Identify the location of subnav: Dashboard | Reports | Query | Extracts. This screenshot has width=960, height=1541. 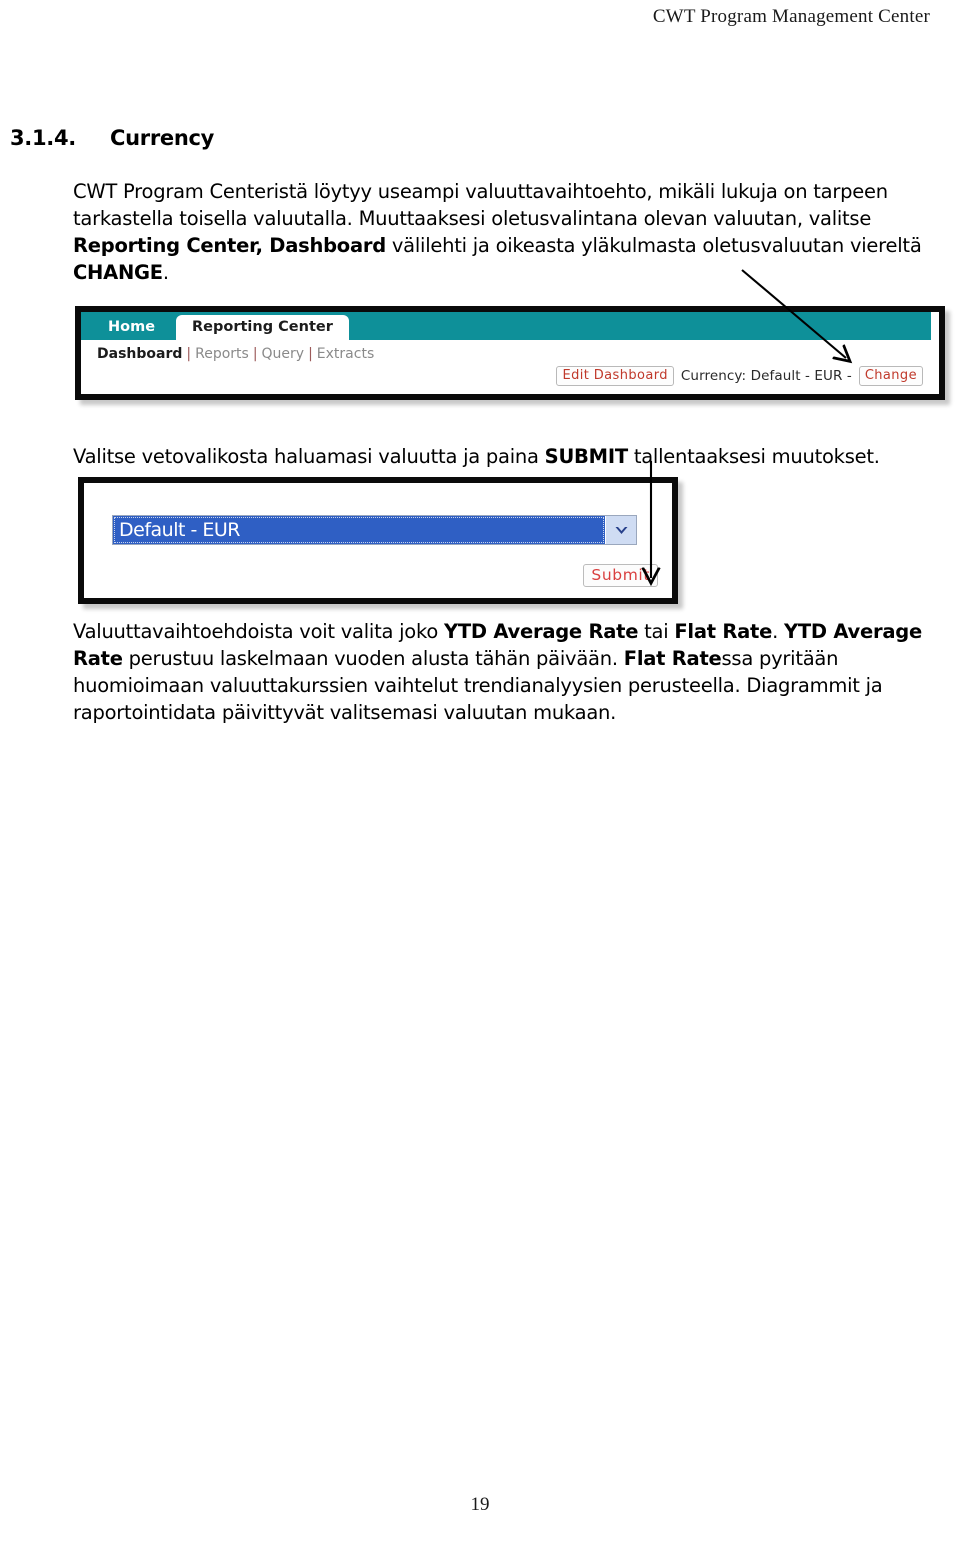
(235, 354).